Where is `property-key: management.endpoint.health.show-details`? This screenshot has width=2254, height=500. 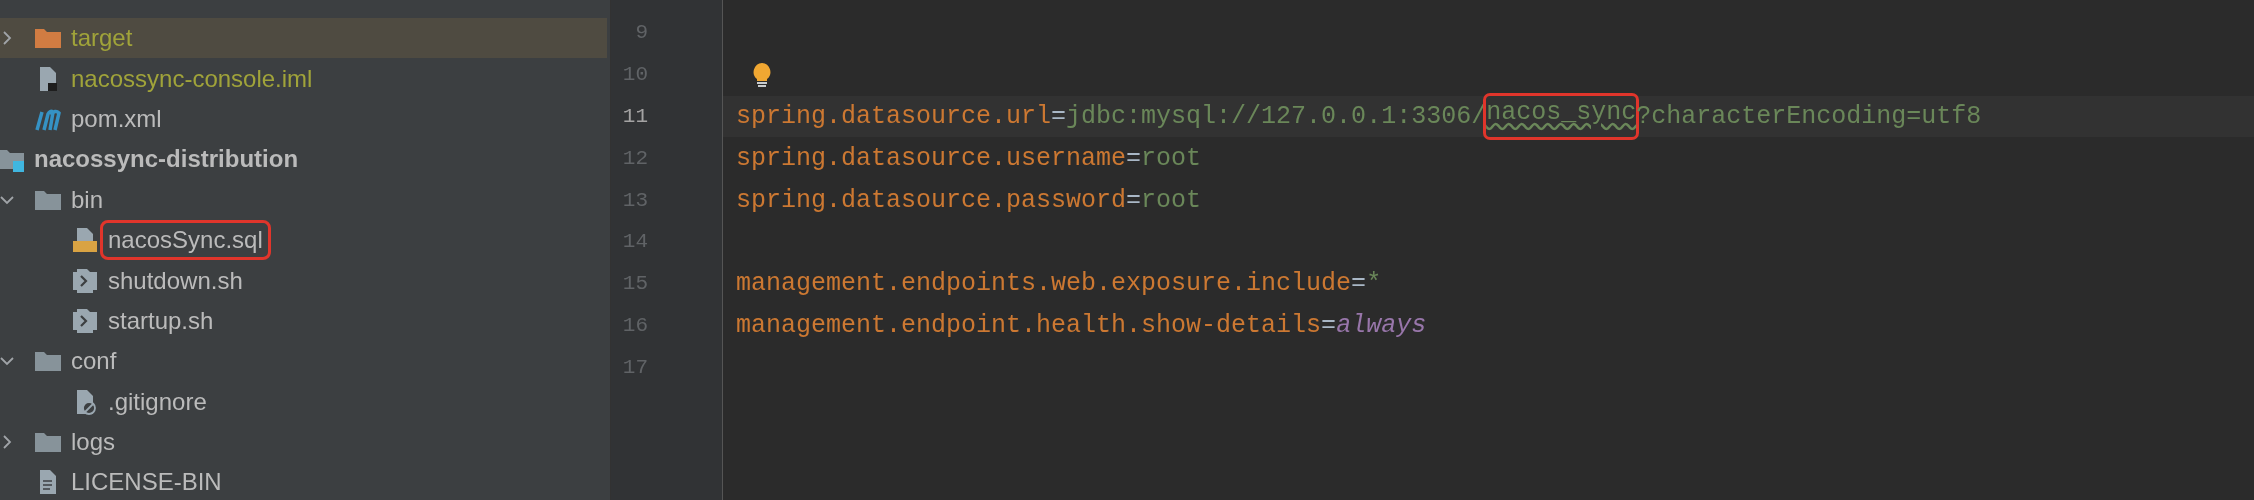
property-key: management.endpoint.health.show-details is located at coordinates (1029, 325).